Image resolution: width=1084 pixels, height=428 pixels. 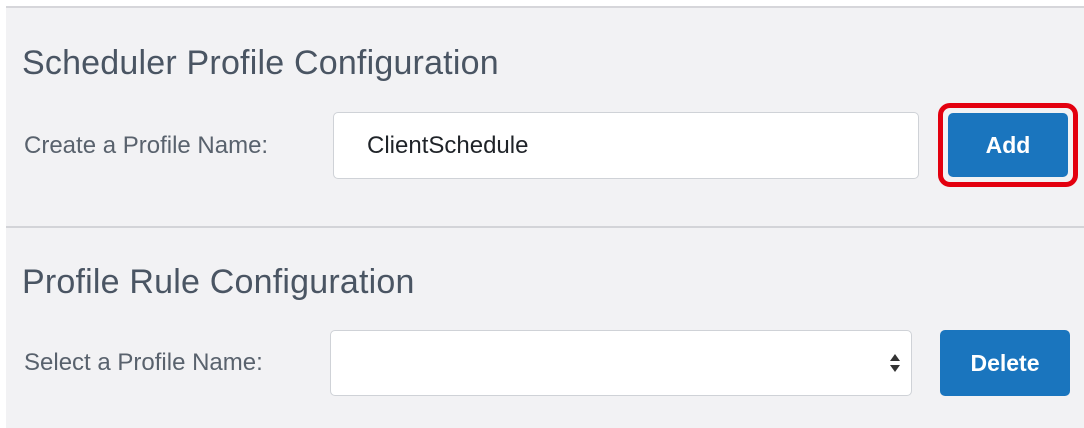 What do you see at coordinates (545, 227) in the screenshot?
I see `section-divider` at bounding box center [545, 227].